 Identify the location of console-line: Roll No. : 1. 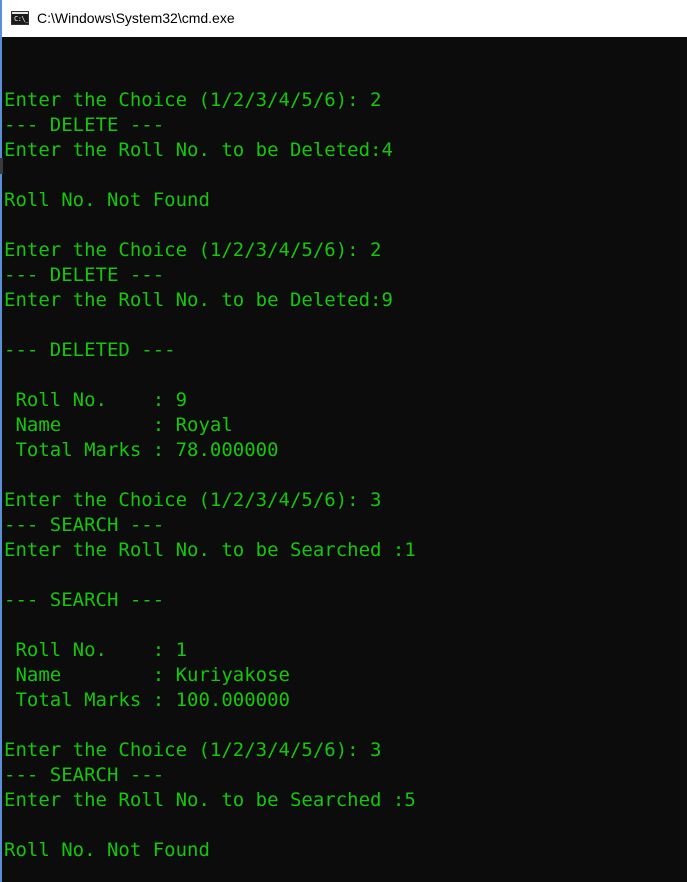
(96, 650).